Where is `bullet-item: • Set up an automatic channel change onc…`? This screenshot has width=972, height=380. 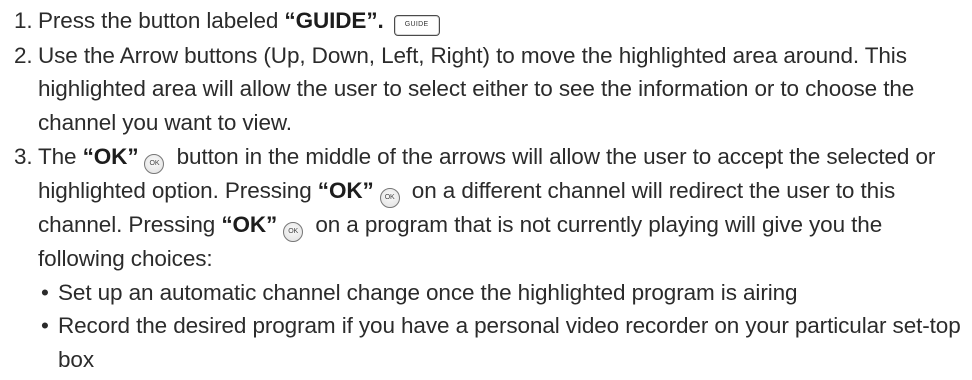 bullet-item: • Set up an automatic channel change onc… is located at coordinates (486, 293).